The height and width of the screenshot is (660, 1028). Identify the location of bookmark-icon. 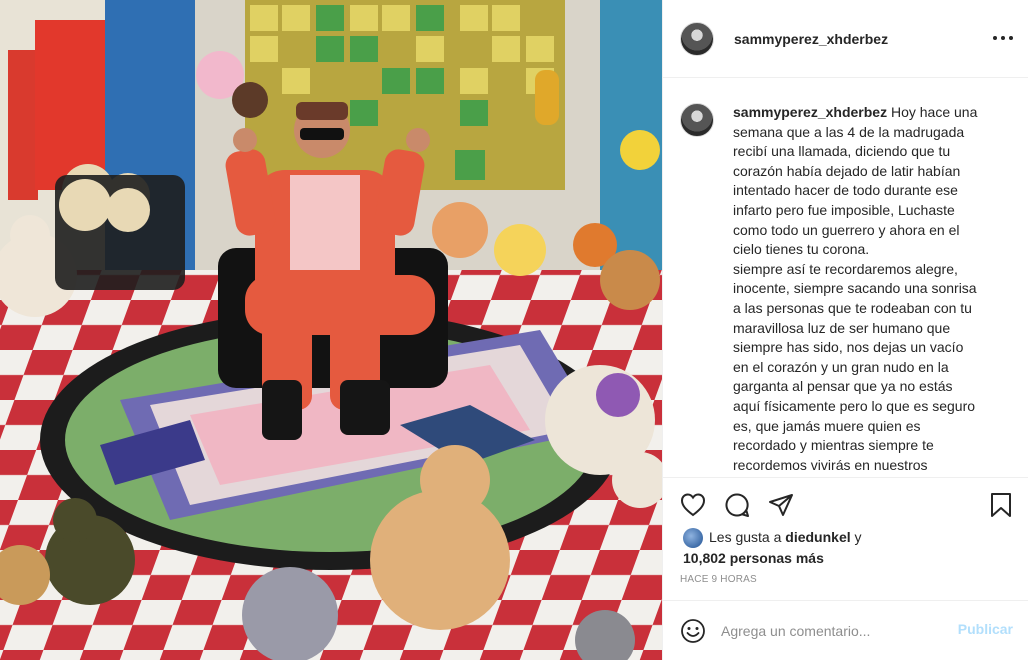
(1001, 505).